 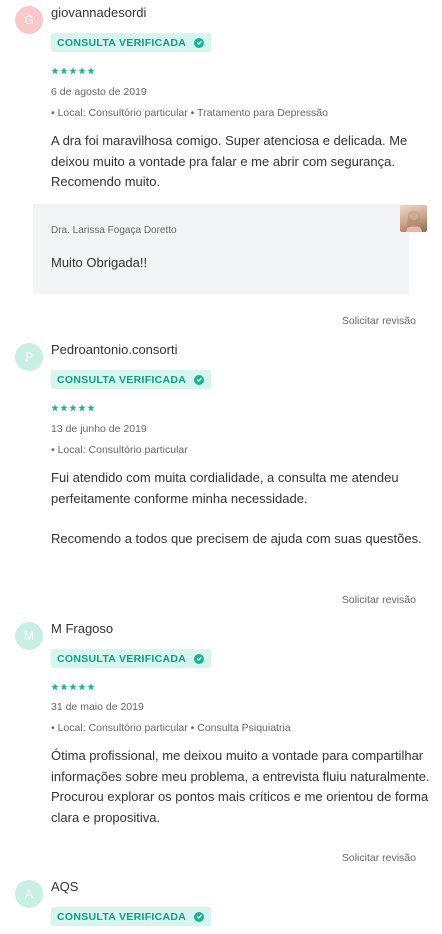 I want to click on review-username: AQS, so click(x=64, y=886).